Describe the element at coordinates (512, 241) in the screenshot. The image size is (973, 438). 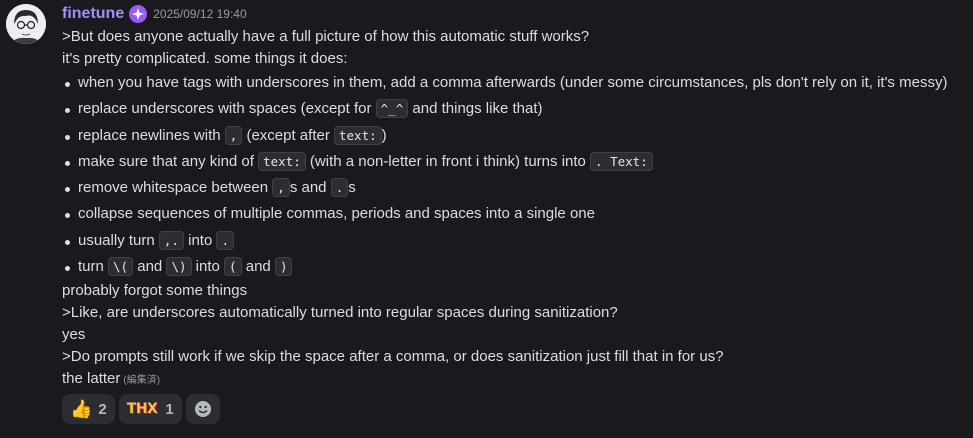
I see `bullet-item: usually turn ,. into .` at that location.